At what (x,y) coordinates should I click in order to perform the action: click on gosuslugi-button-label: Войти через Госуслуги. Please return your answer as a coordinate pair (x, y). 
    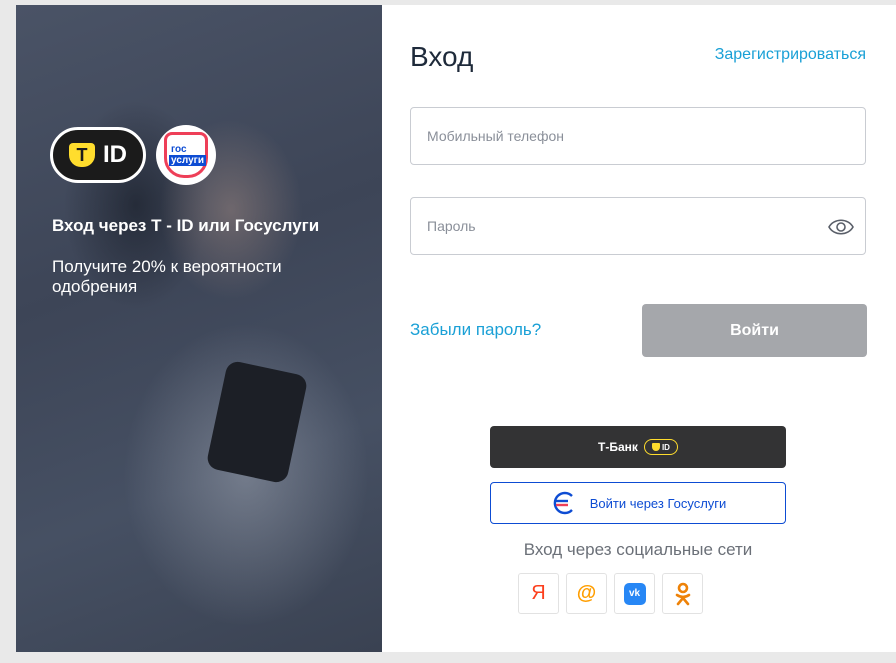
    Looking at the image, I should click on (658, 503).